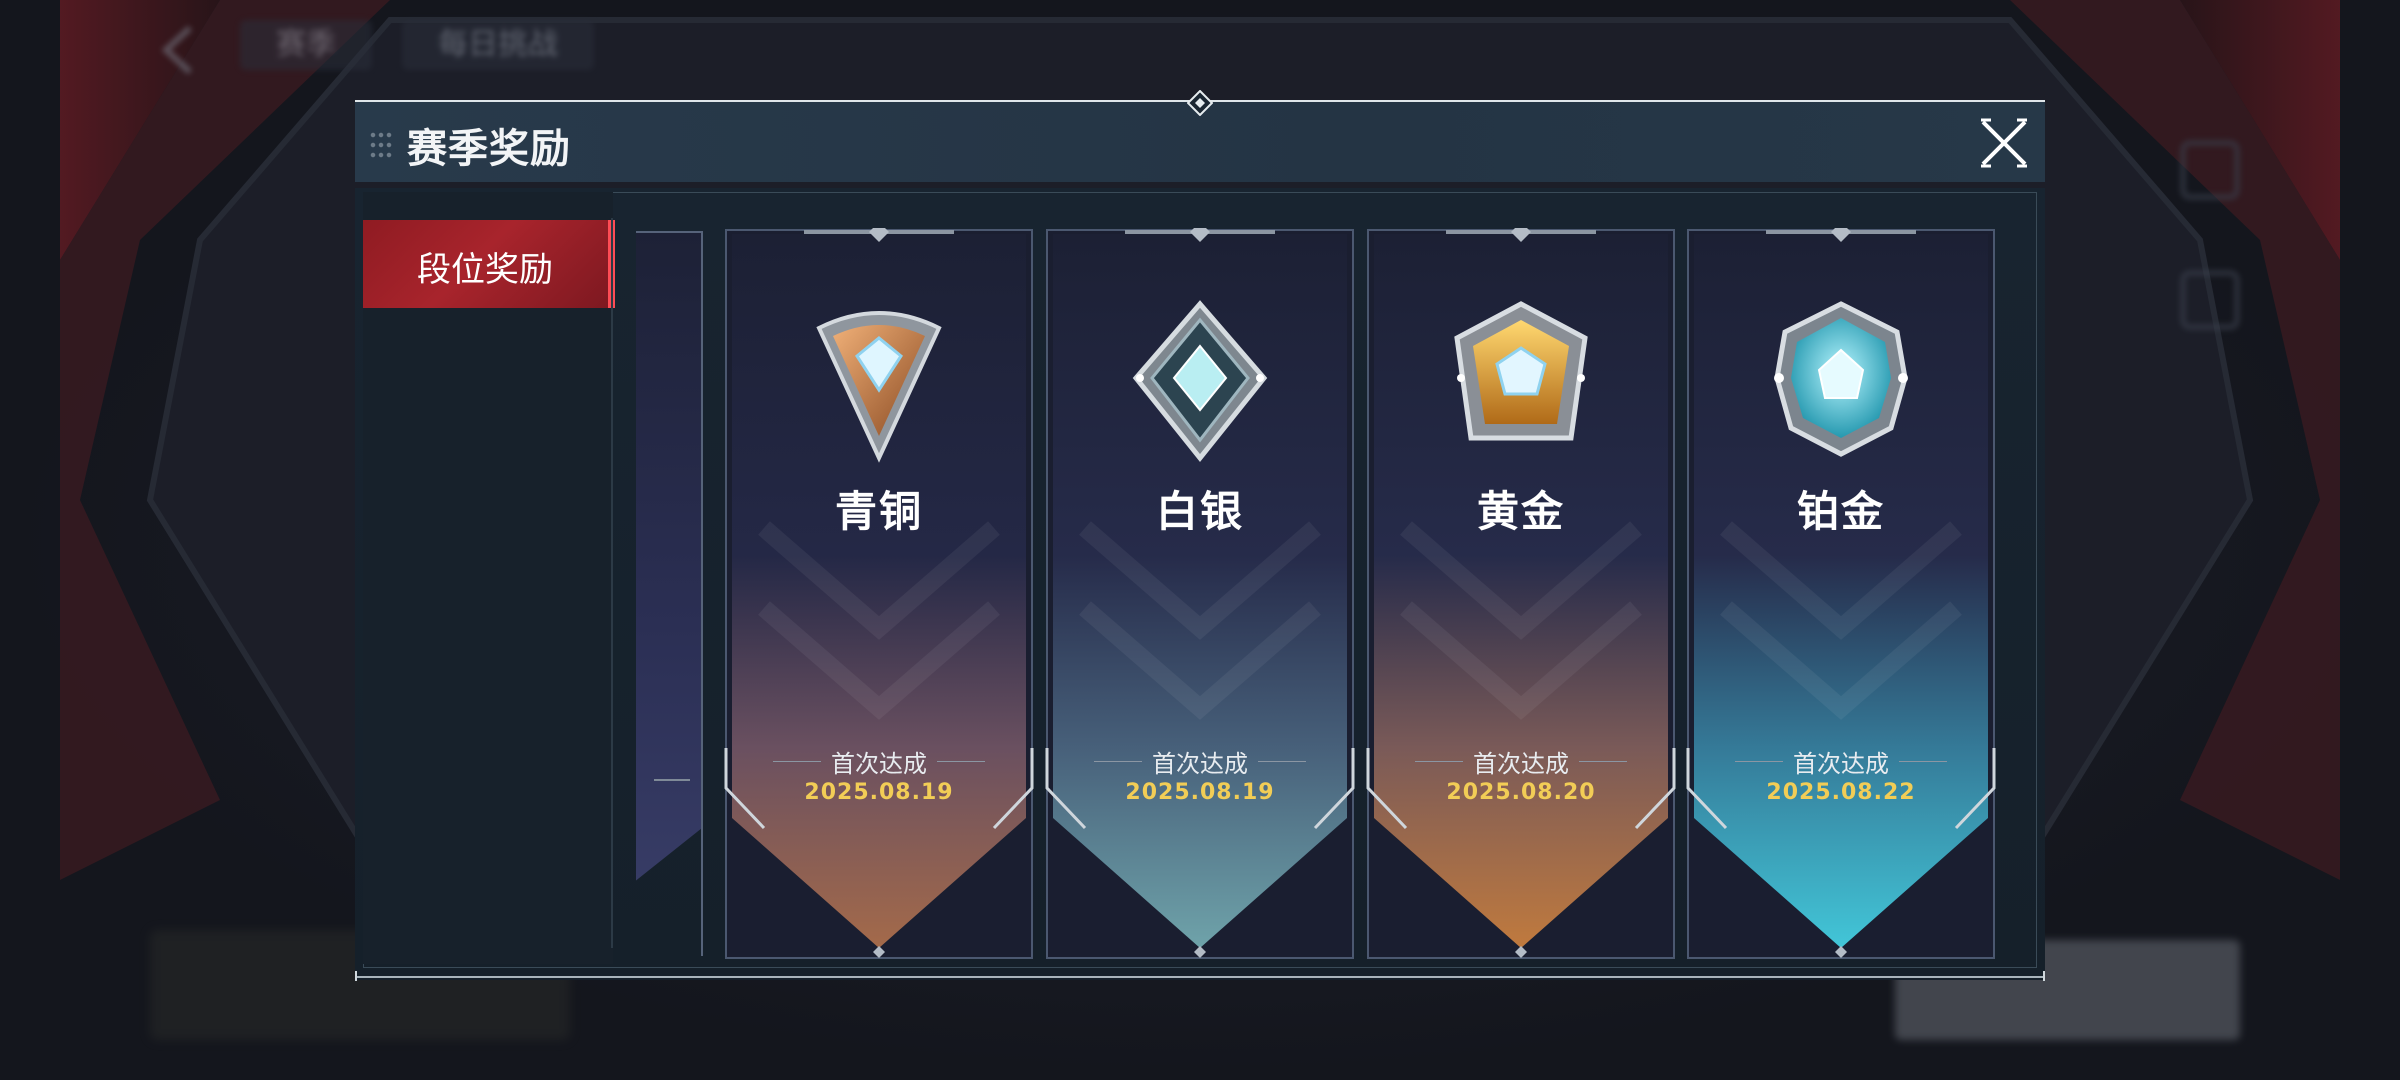 Image resolution: width=2400 pixels, height=1080 pixels. I want to click on tab-rank-rewards-label: 段位奖励, so click(485, 270).